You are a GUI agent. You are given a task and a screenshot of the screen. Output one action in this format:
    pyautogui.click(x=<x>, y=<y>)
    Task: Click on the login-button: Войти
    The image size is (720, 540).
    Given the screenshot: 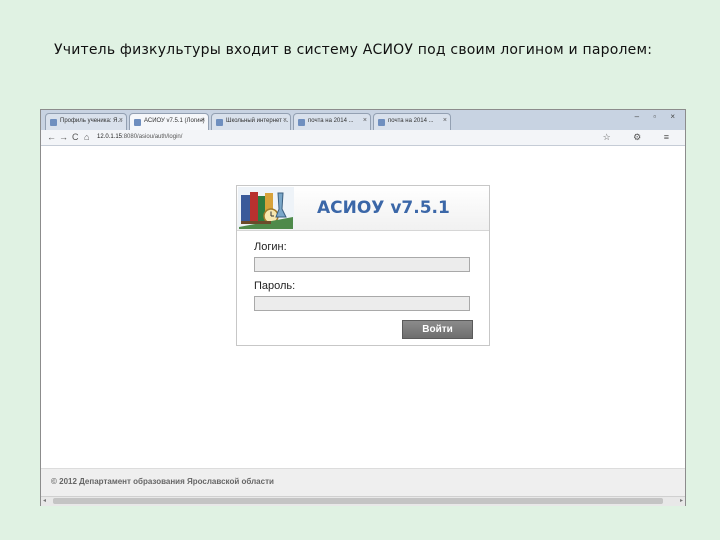 What is the action you would take?
    pyautogui.click(x=437, y=329)
    